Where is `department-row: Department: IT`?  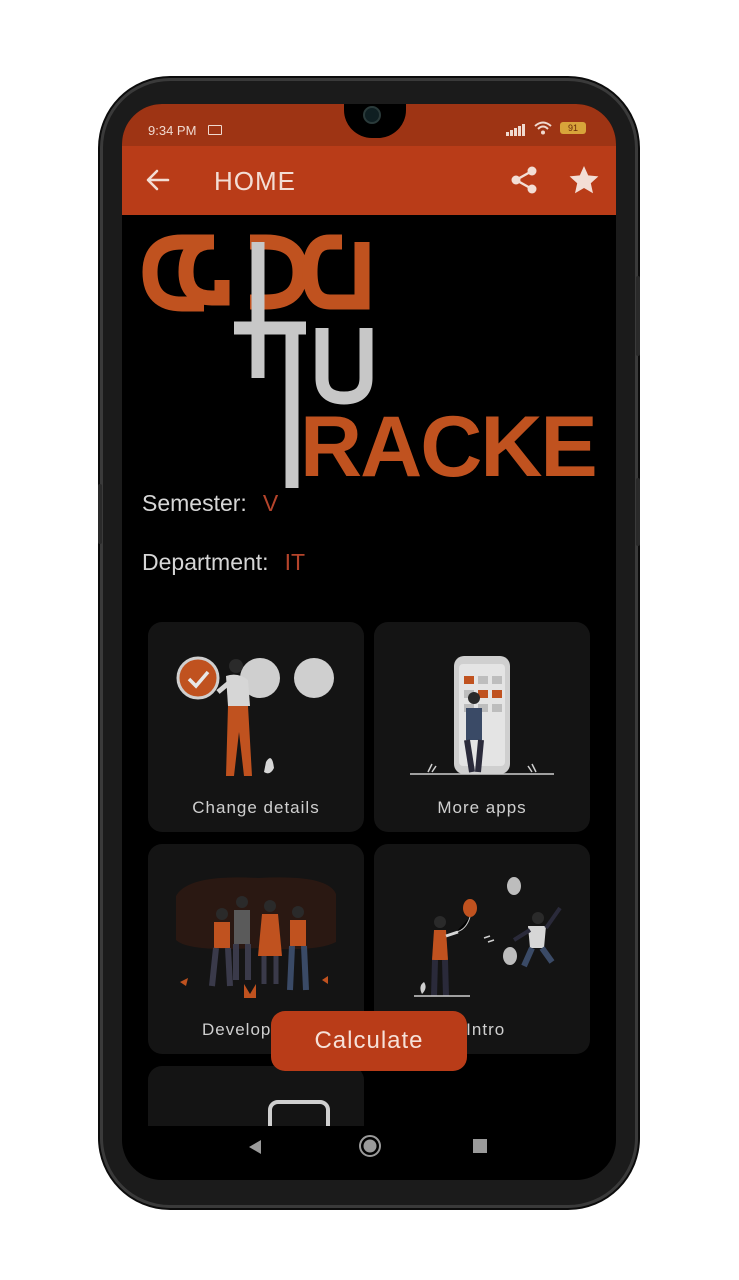 department-row: Department: IT is located at coordinates (223, 562).